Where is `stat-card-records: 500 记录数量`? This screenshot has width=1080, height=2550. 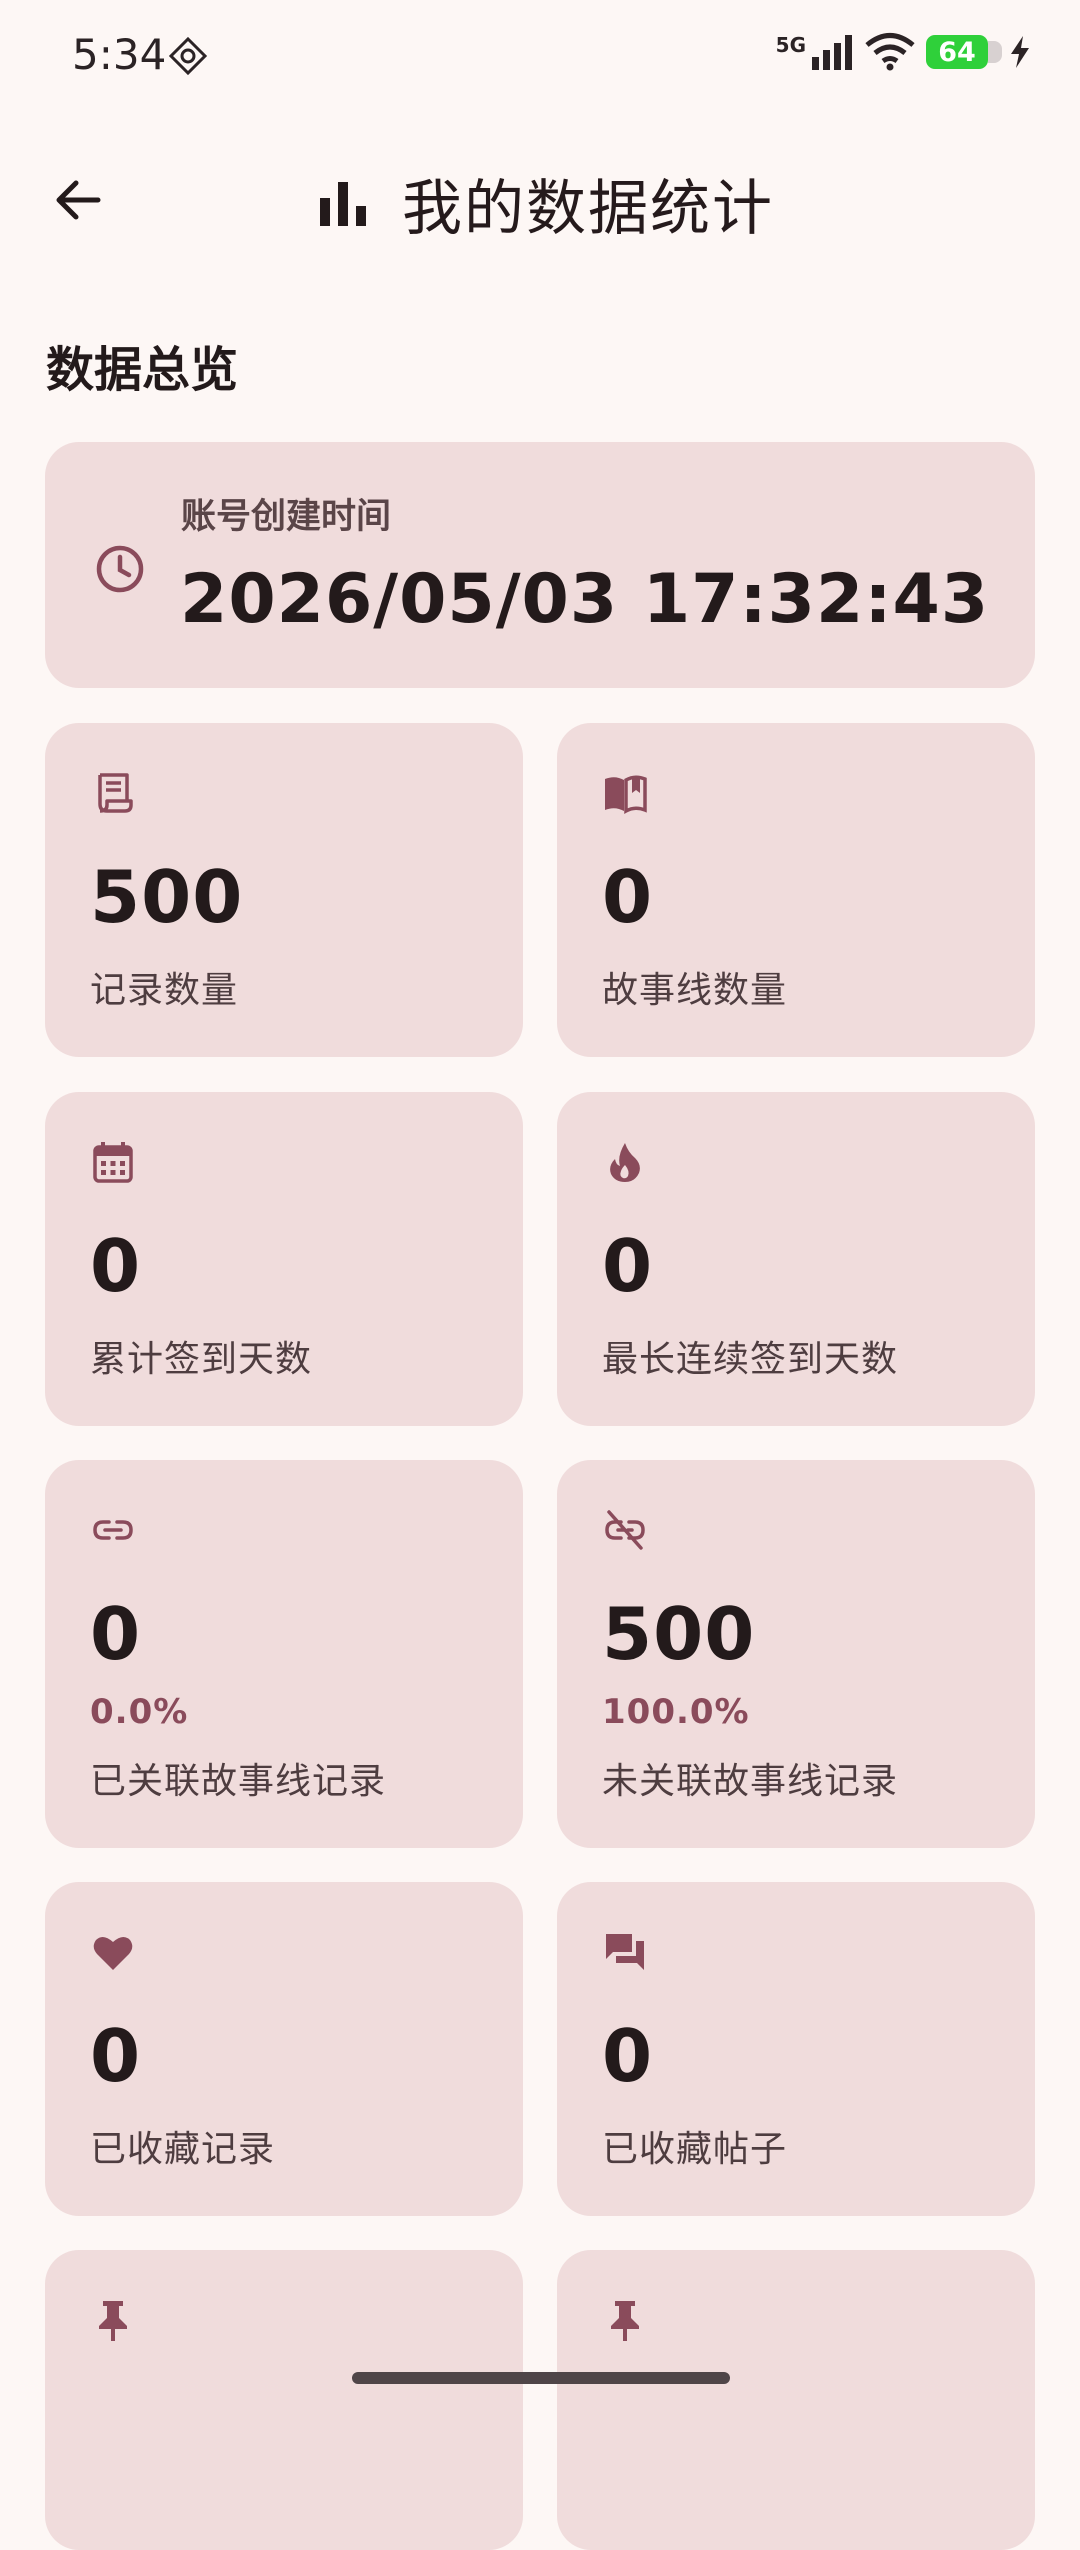 stat-card-records: 500 记录数量 is located at coordinates (284, 890).